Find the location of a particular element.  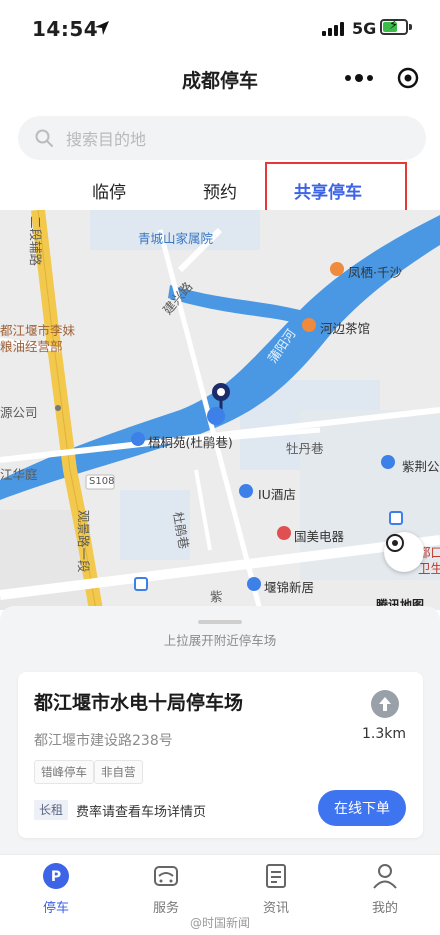

parking-p-icon: P is located at coordinates (56, 876).